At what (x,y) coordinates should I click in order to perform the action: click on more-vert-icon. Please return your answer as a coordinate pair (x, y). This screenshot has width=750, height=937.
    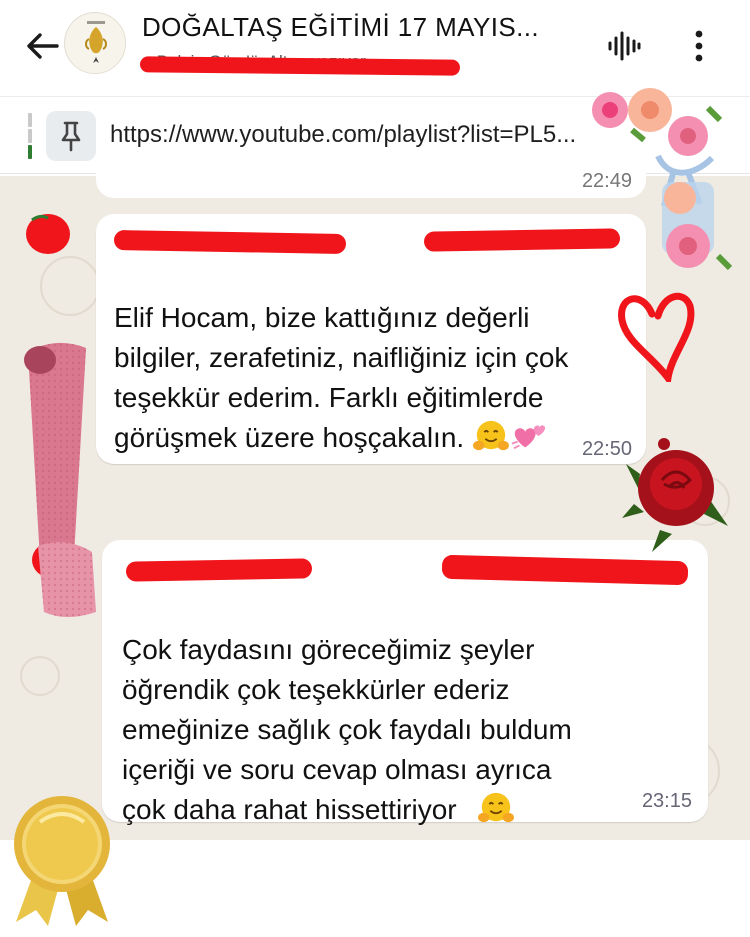
    Looking at the image, I should click on (699, 46).